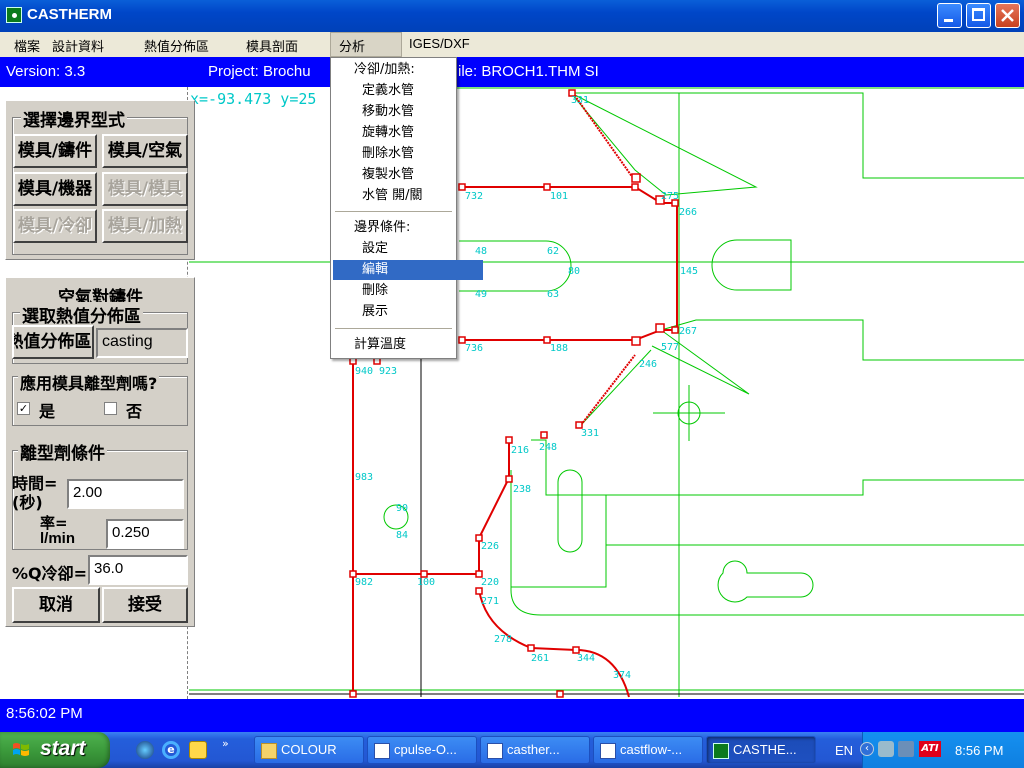  Describe the element at coordinates (388, 371) in the screenshot. I see `svg-text: 923` at that location.